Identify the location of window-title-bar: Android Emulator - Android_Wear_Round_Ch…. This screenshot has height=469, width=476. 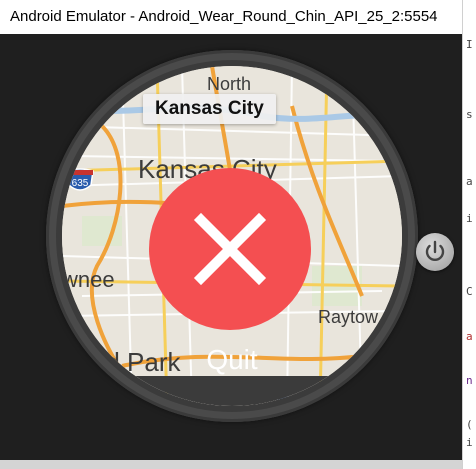
(231, 17).